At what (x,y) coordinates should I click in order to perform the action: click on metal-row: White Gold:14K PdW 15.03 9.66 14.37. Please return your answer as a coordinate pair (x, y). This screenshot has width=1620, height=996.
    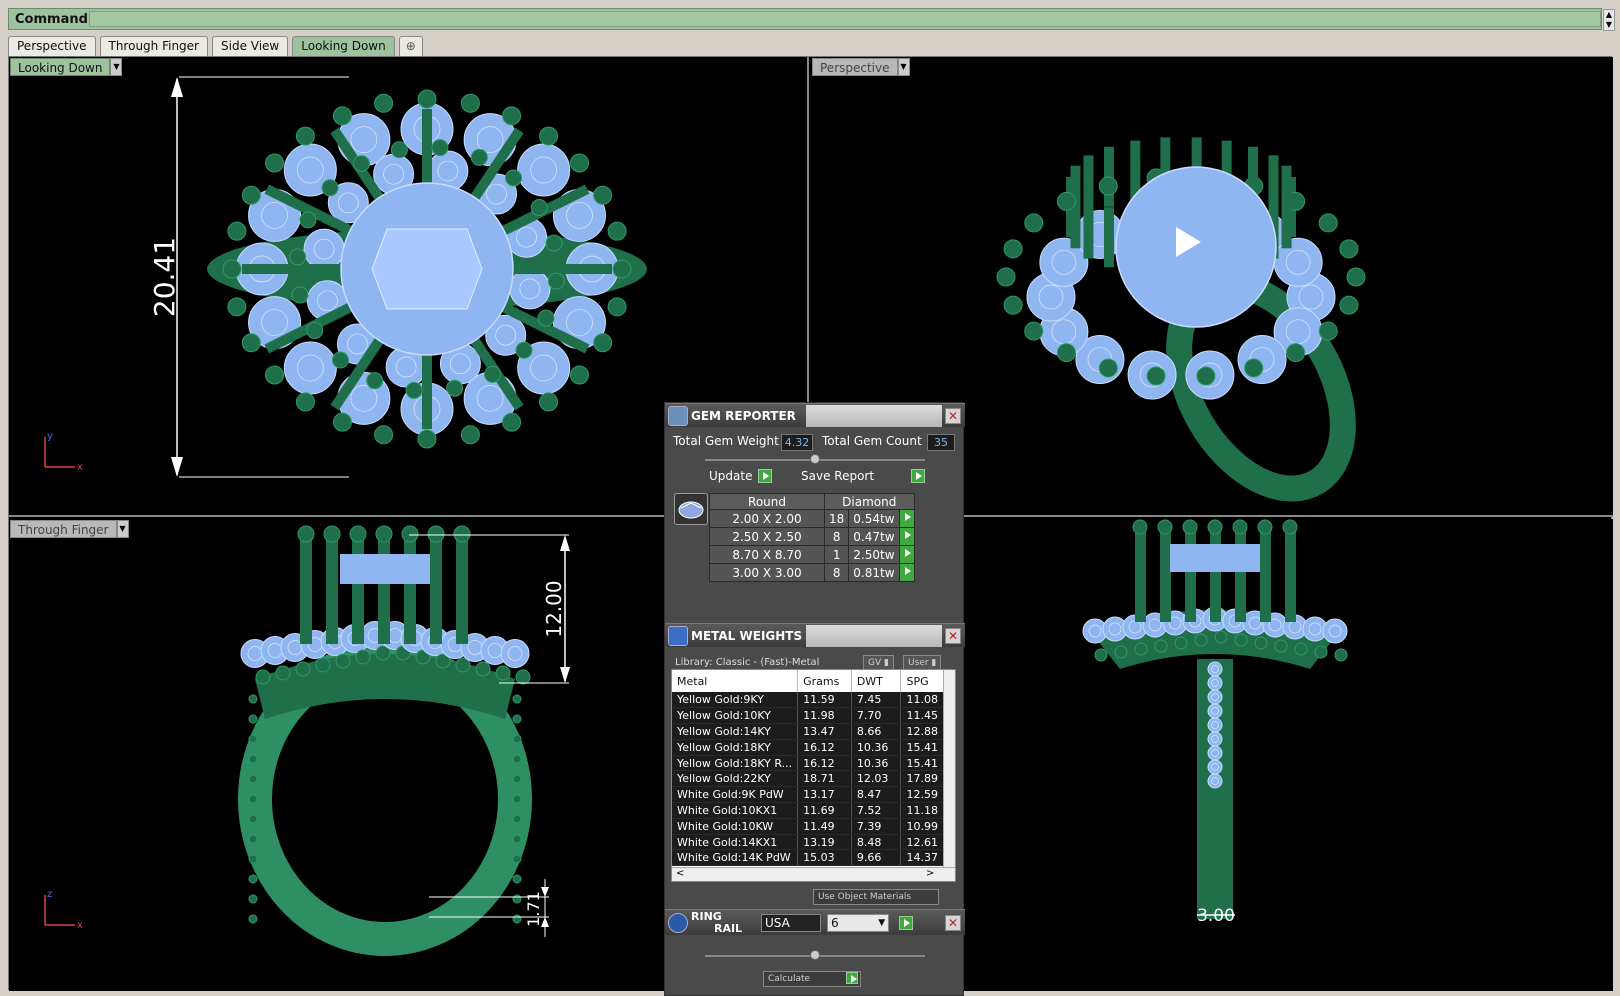
    Looking at the image, I should click on (808, 858).